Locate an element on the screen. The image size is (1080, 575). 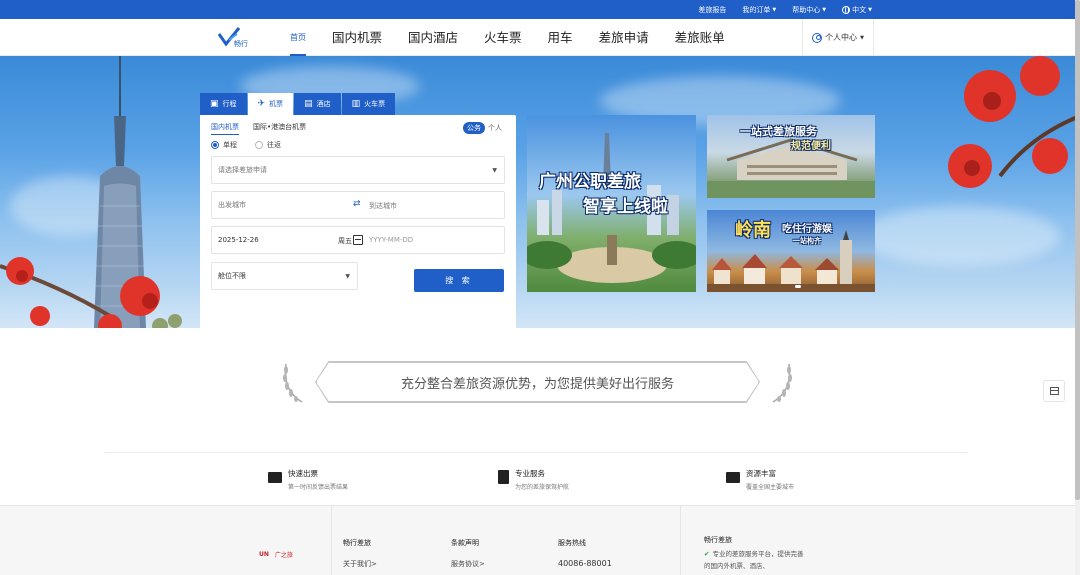
tab-flights: ✈ 机票 is located at coordinates (270, 104).